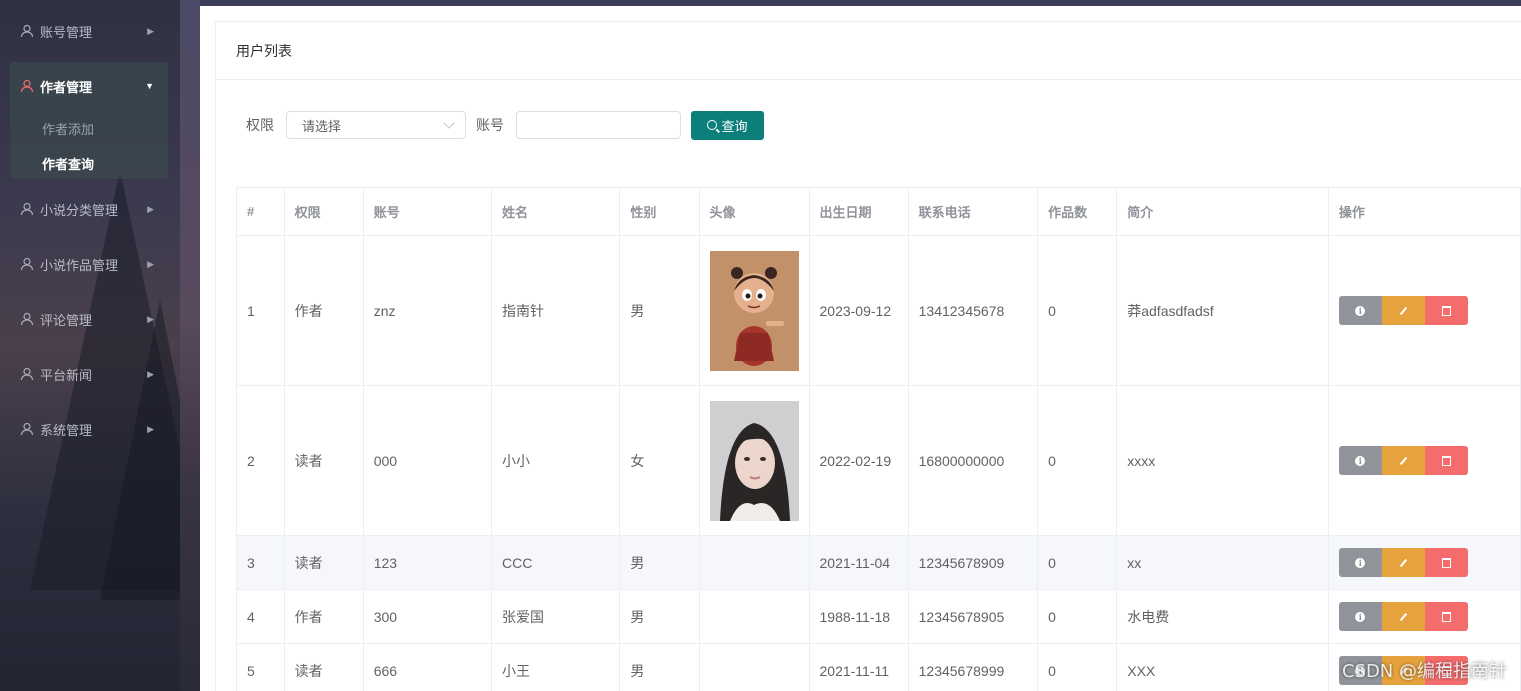 The height and width of the screenshot is (691, 1521). I want to click on sidebar-item-label: 系统管理, so click(66, 430).